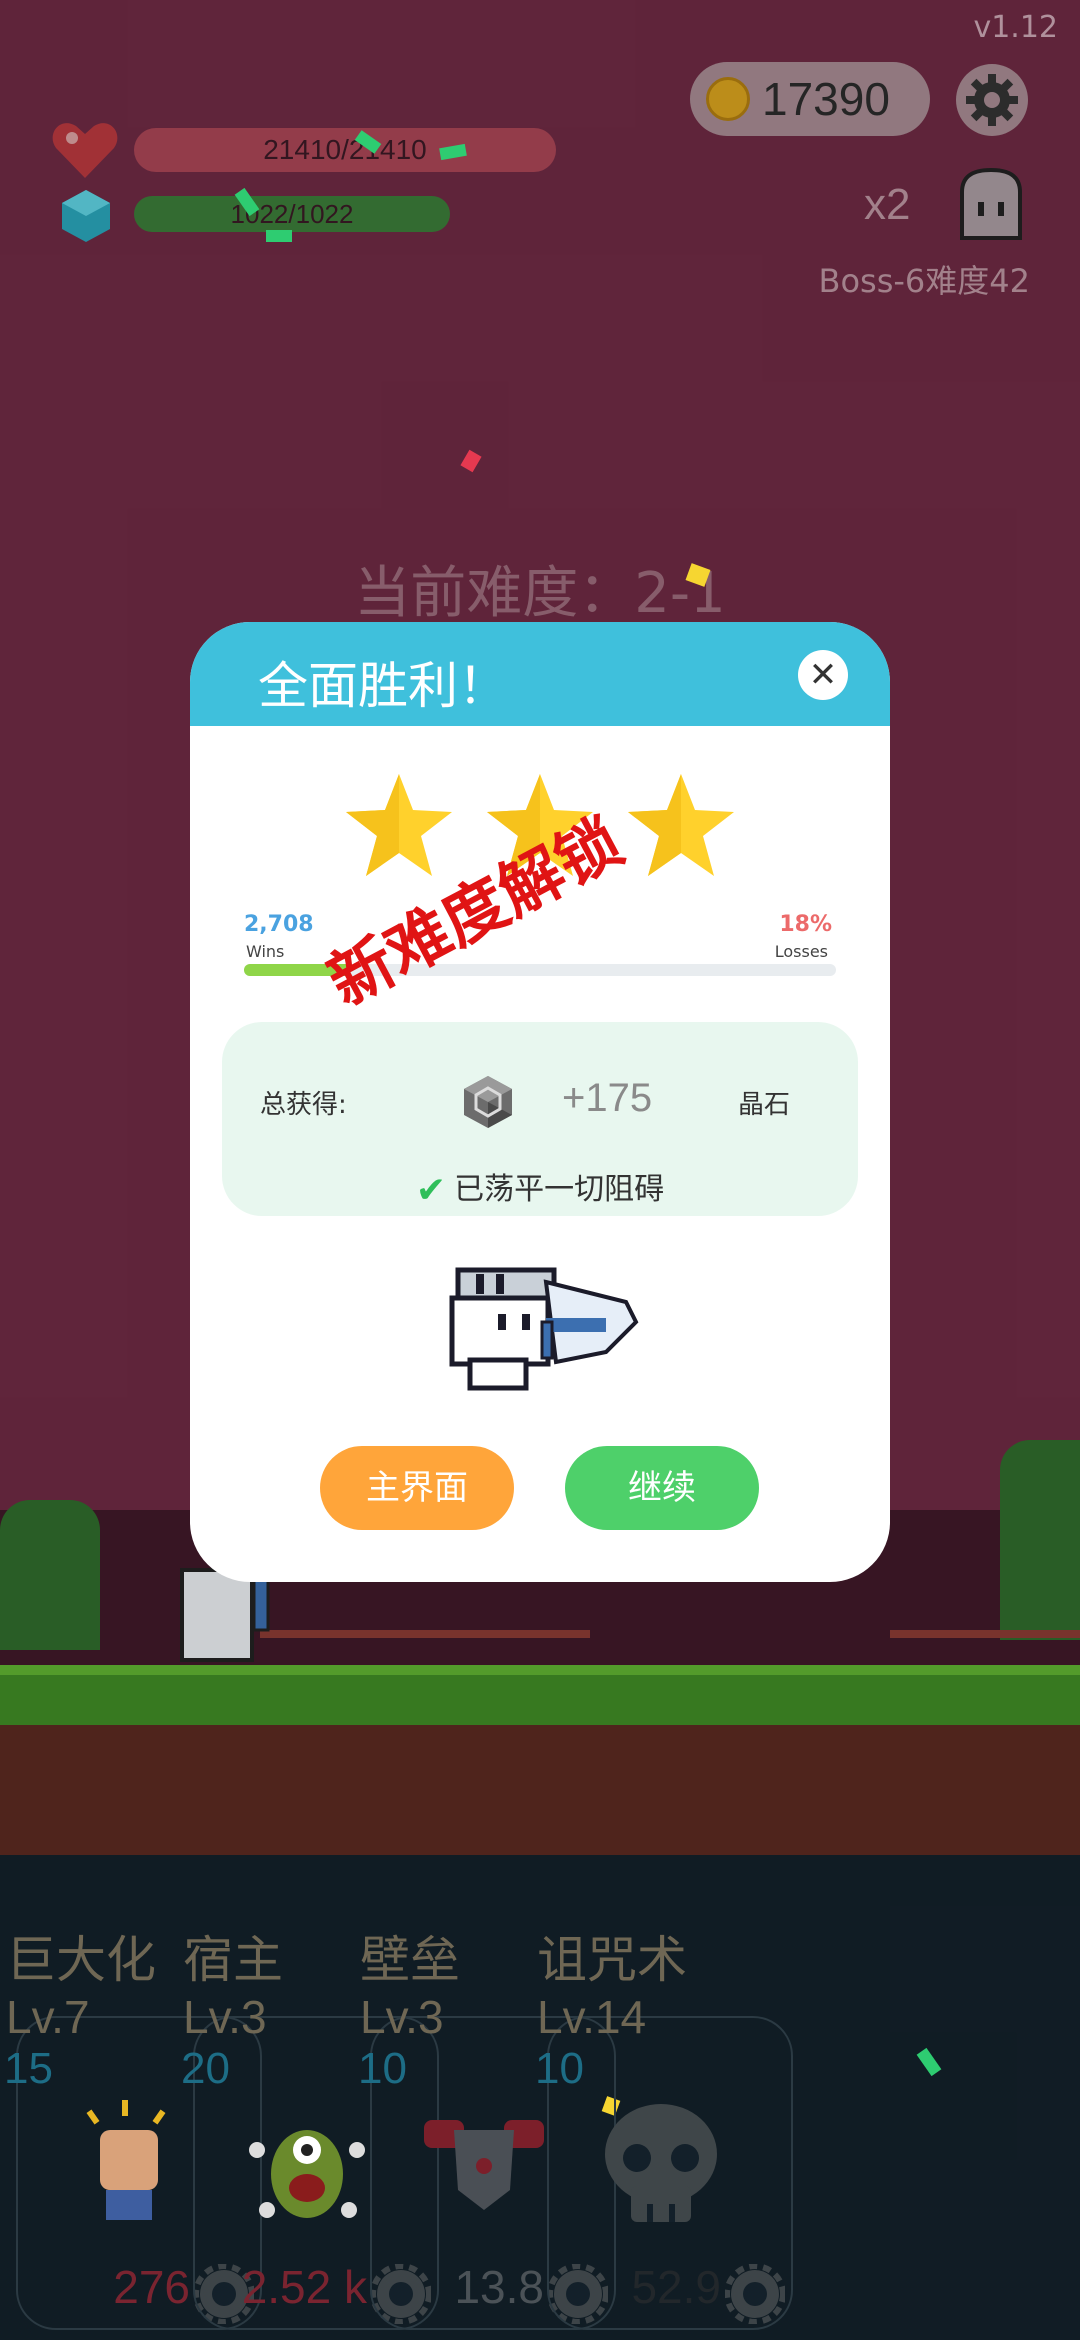  What do you see at coordinates (488, 1102) in the screenshot?
I see `crystal-icon` at bounding box center [488, 1102].